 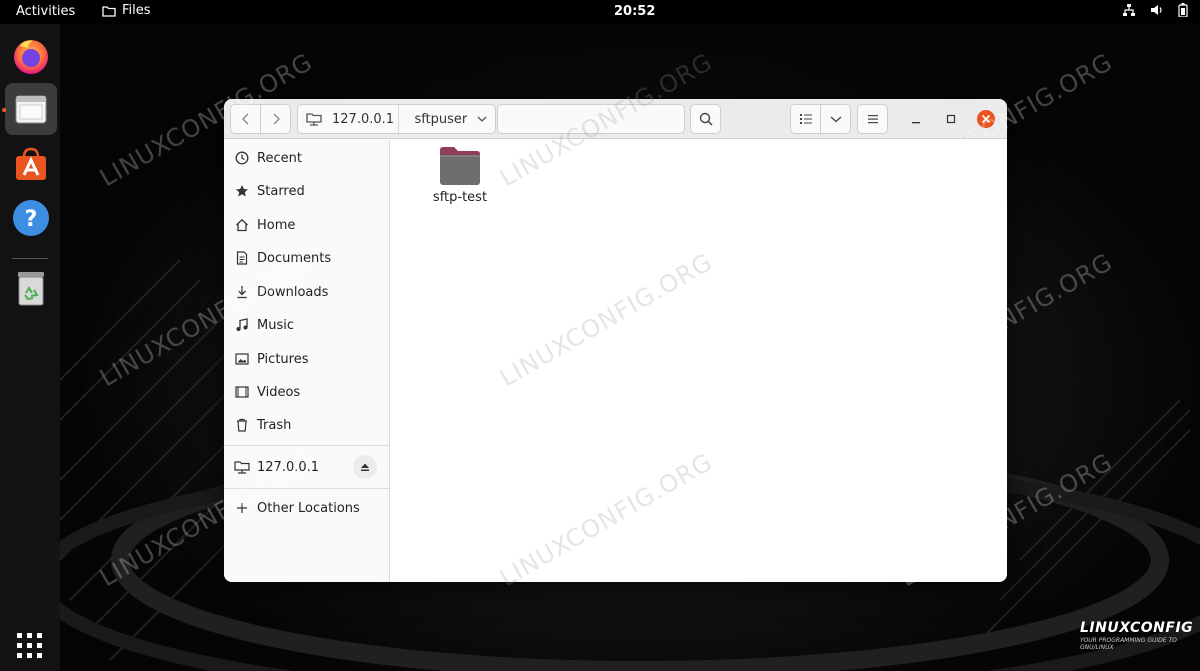 What do you see at coordinates (30, 347) in the screenshot?
I see `dock: ?` at bounding box center [30, 347].